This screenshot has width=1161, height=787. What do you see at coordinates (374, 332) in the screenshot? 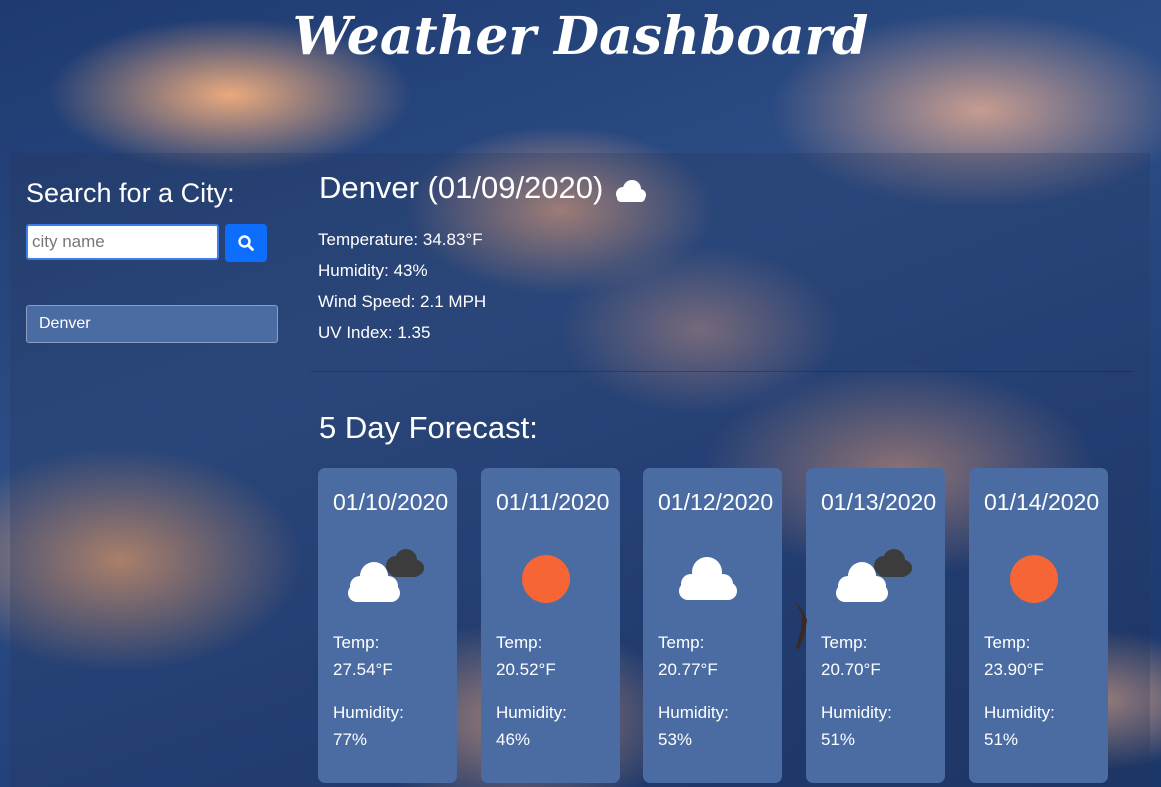
I see `current-uv-index: UV Index: 1.35` at bounding box center [374, 332].